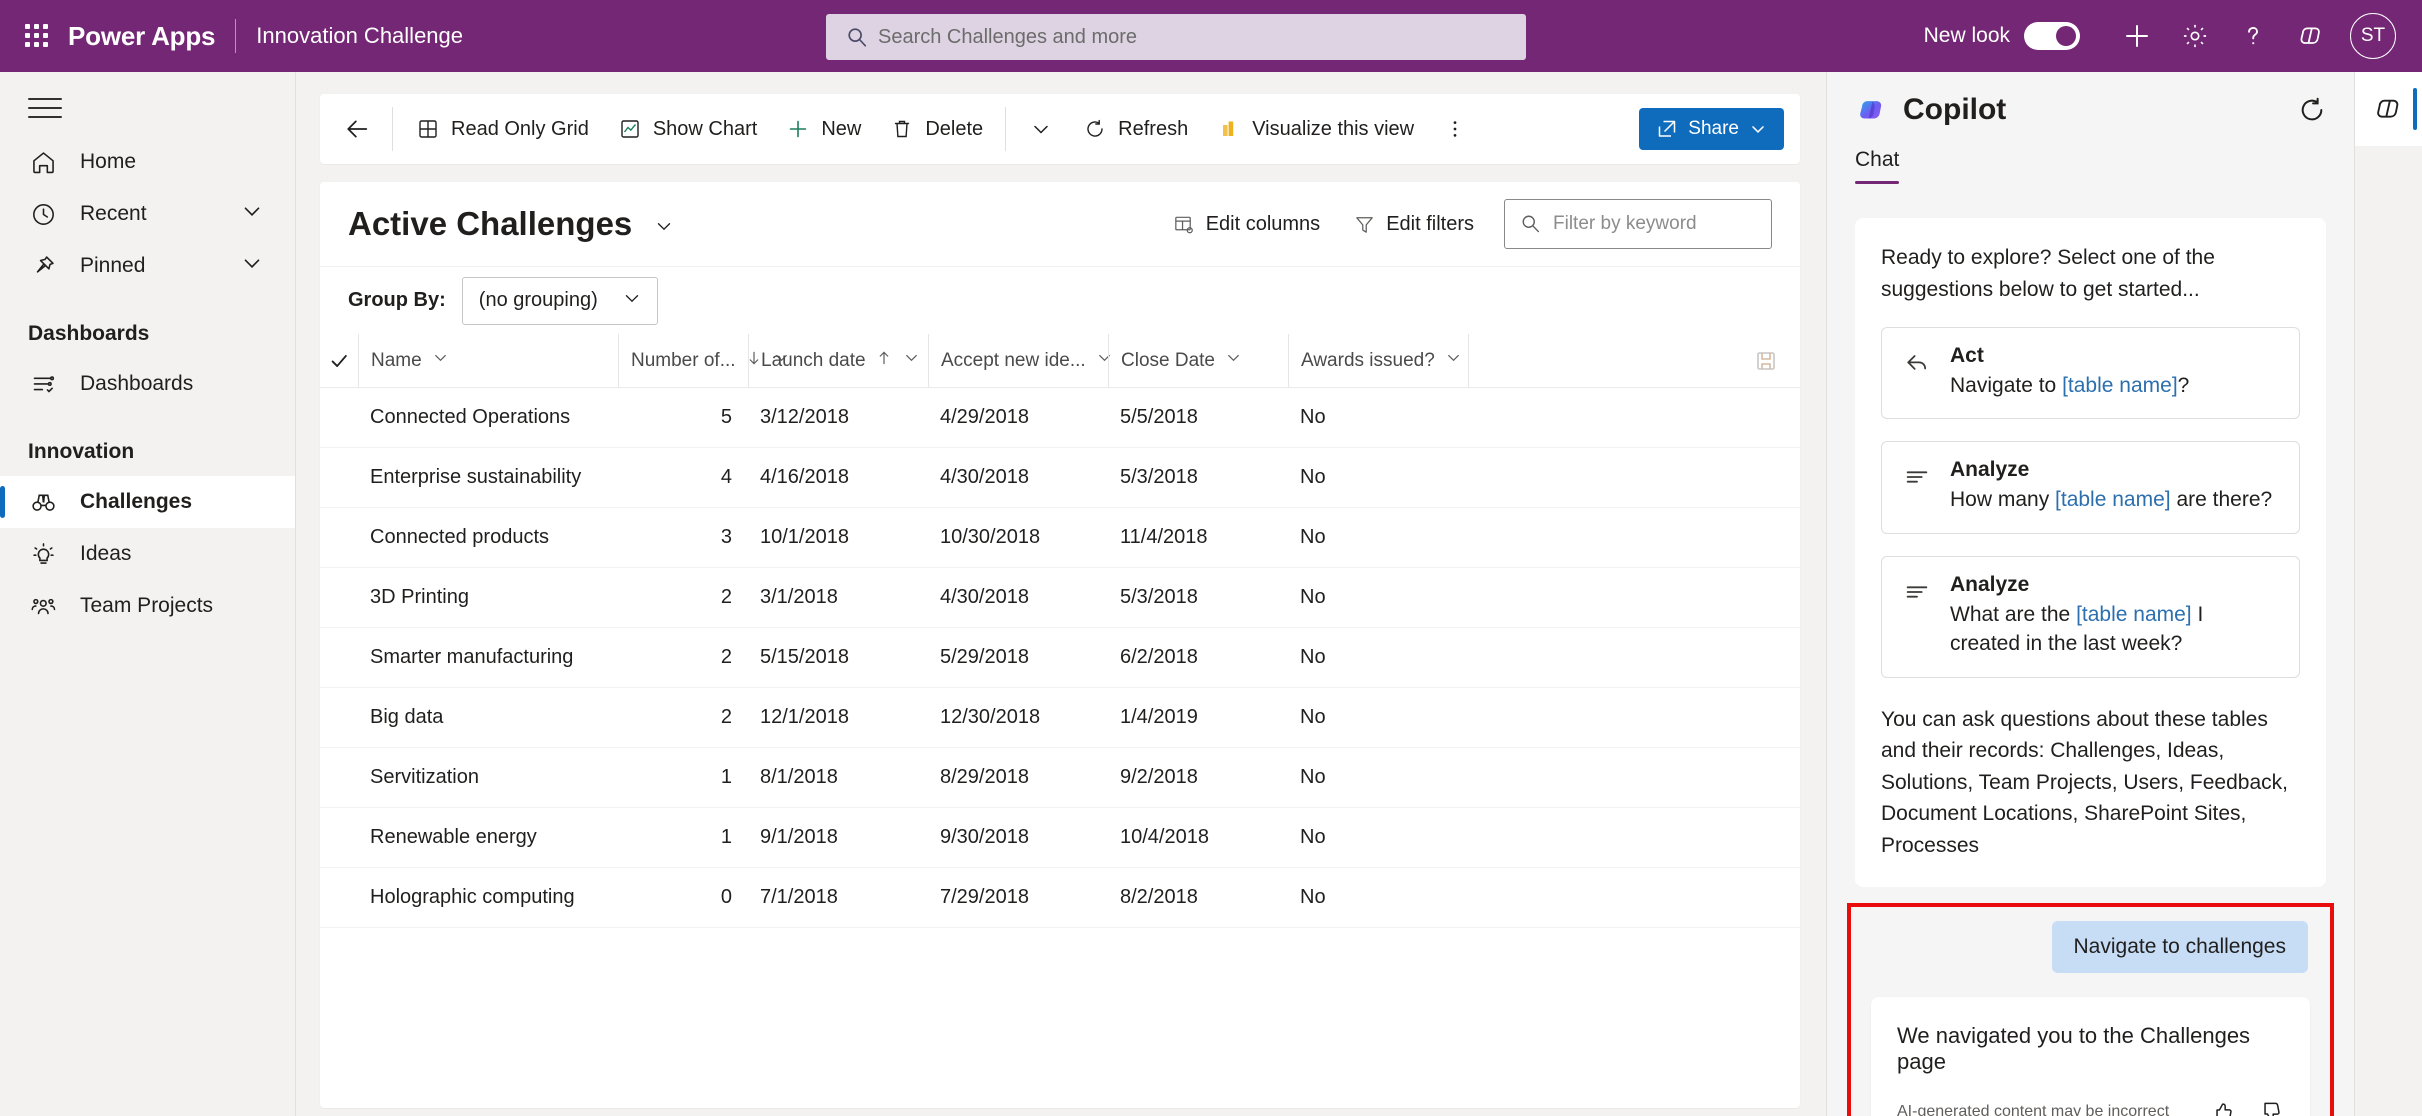  Describe the element at coordinates (804, 477) in the screenshot. I see `cell-launch-date: 4/16/2018` at that location.